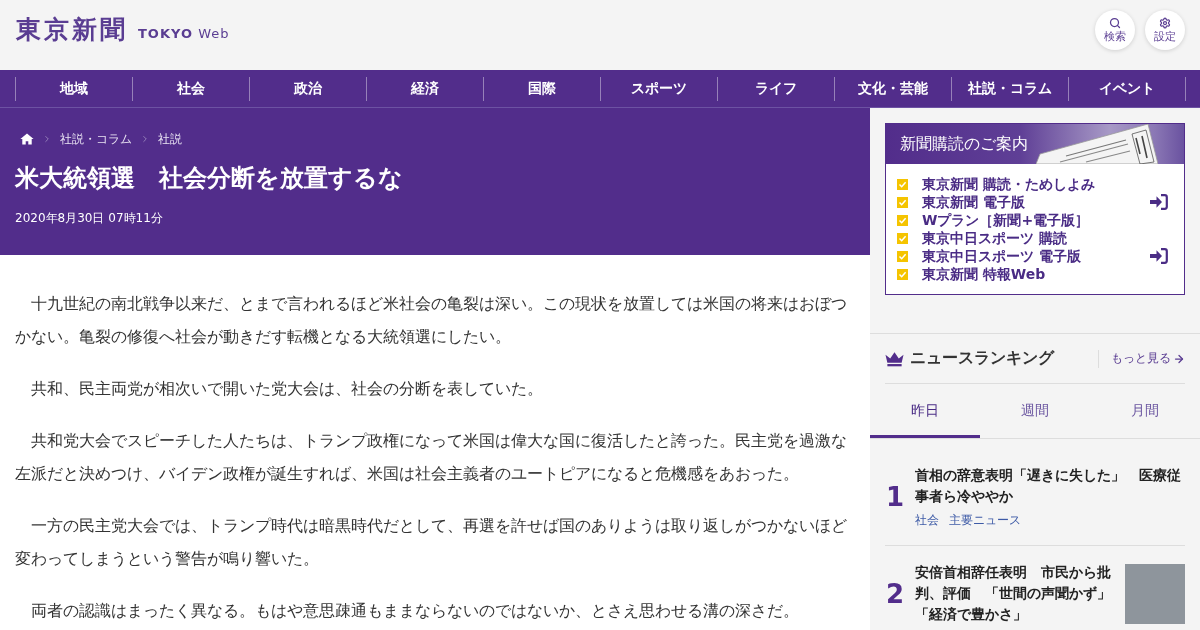 The width and height of the screenshot is (1200, 630). I want to click on article-paragraph: 一方の民主党大会では、トランプ時代は暗黒時代だとして、再選を許せば国のありようは取り返しがつかないほど変わってしまうという警告が鳴り響いた。, so click(431, 542).